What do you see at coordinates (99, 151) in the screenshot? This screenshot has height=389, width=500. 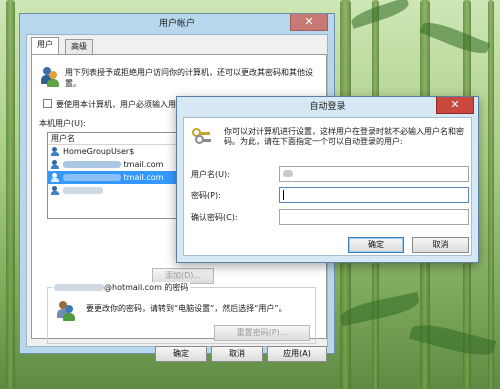 I see `user-name: HomeGroupUser$` at bounding box center [99, 151].